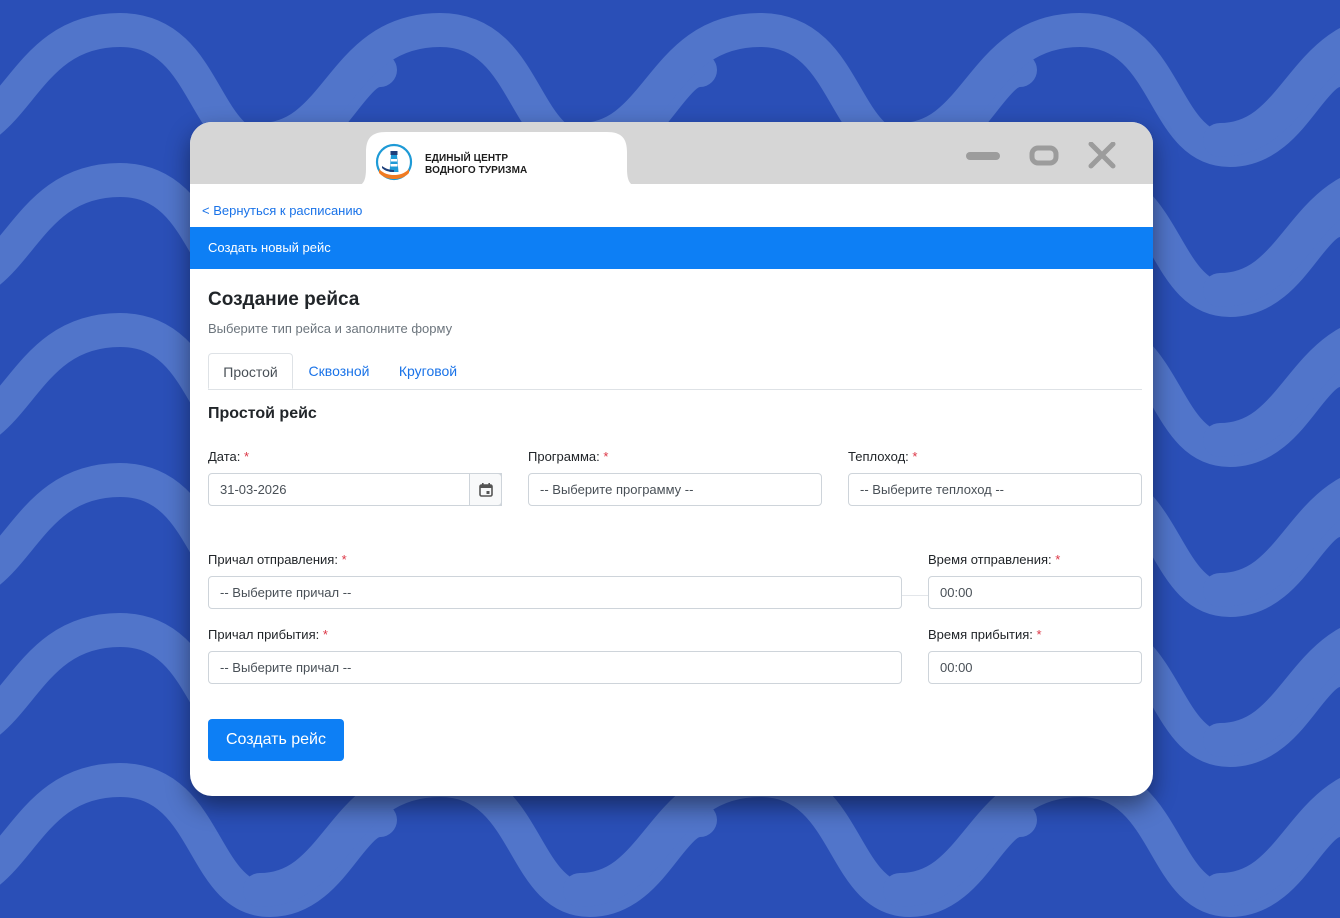  What do you see at coordinates (995, 489) in the screenshot?
I see `ship-select: -- Выберите теплоход --` at bounding box center [995, 489].